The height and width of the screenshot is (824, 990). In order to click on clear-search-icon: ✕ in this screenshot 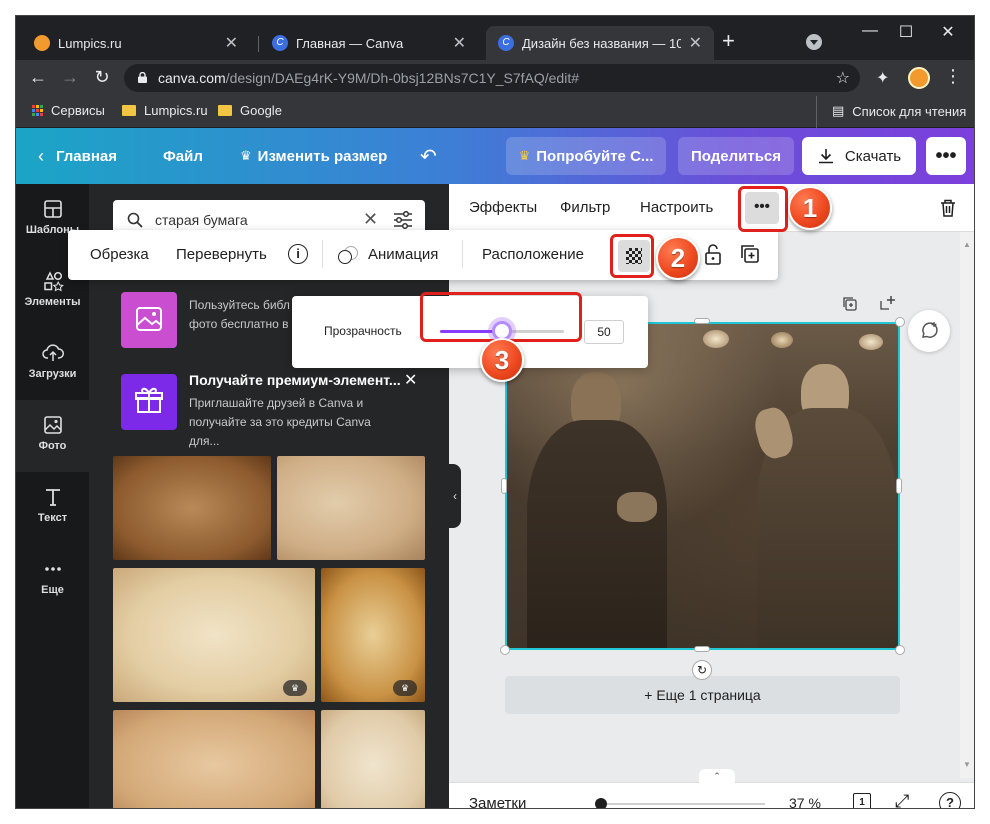, I will do `click(370, 219)`.